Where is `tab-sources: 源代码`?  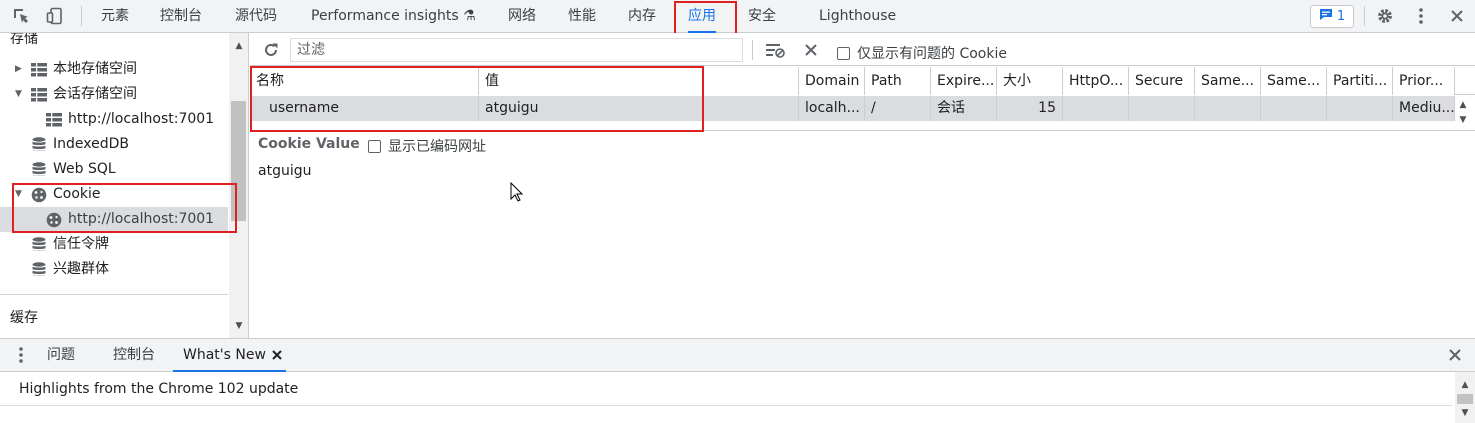 tab-sources: 源代码 is located at coordinates (256, 16).